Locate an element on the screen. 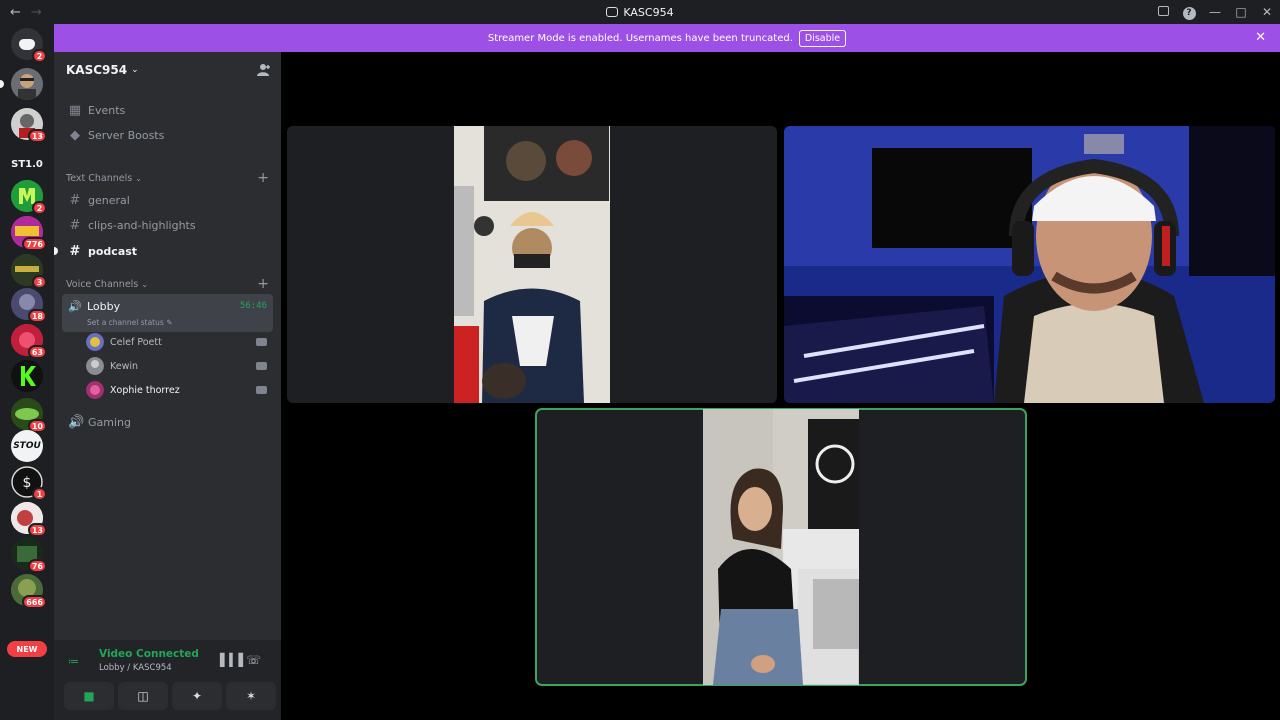  notification-badge: 13 is located at coordinates (37, 136).